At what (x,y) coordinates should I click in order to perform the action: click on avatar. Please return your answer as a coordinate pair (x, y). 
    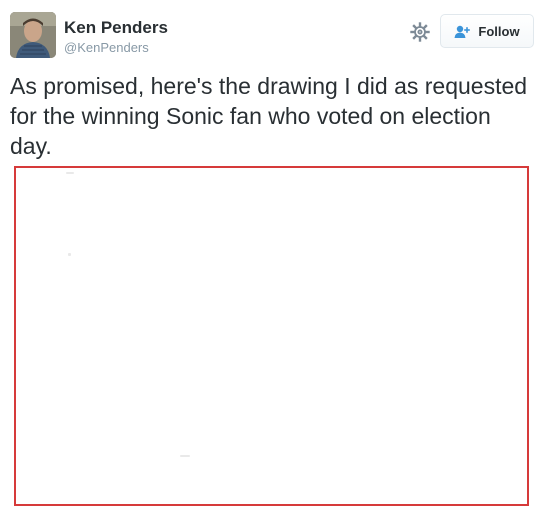
    Looking at the image, I should click on (33, 35).